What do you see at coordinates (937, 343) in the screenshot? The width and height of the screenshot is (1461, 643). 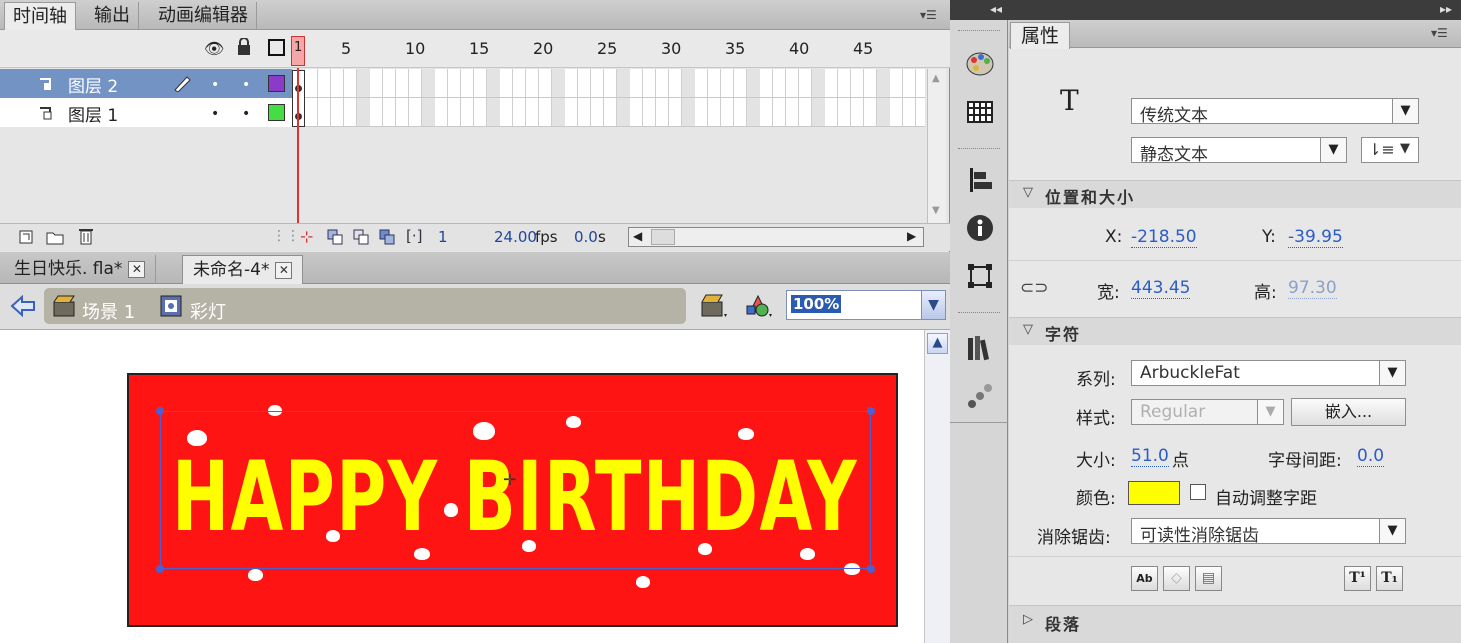 I see `scroll-up-icon: ▲` at bounding box center [937, 343].